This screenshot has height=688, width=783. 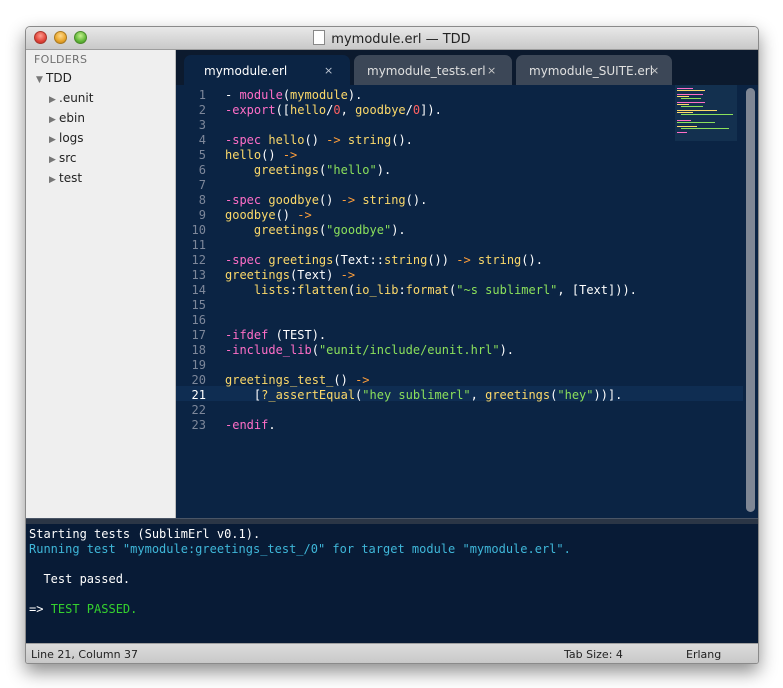 I want to click on tab-mymodule-erl: mymodule.erl ×, so click(x=267, y=70).